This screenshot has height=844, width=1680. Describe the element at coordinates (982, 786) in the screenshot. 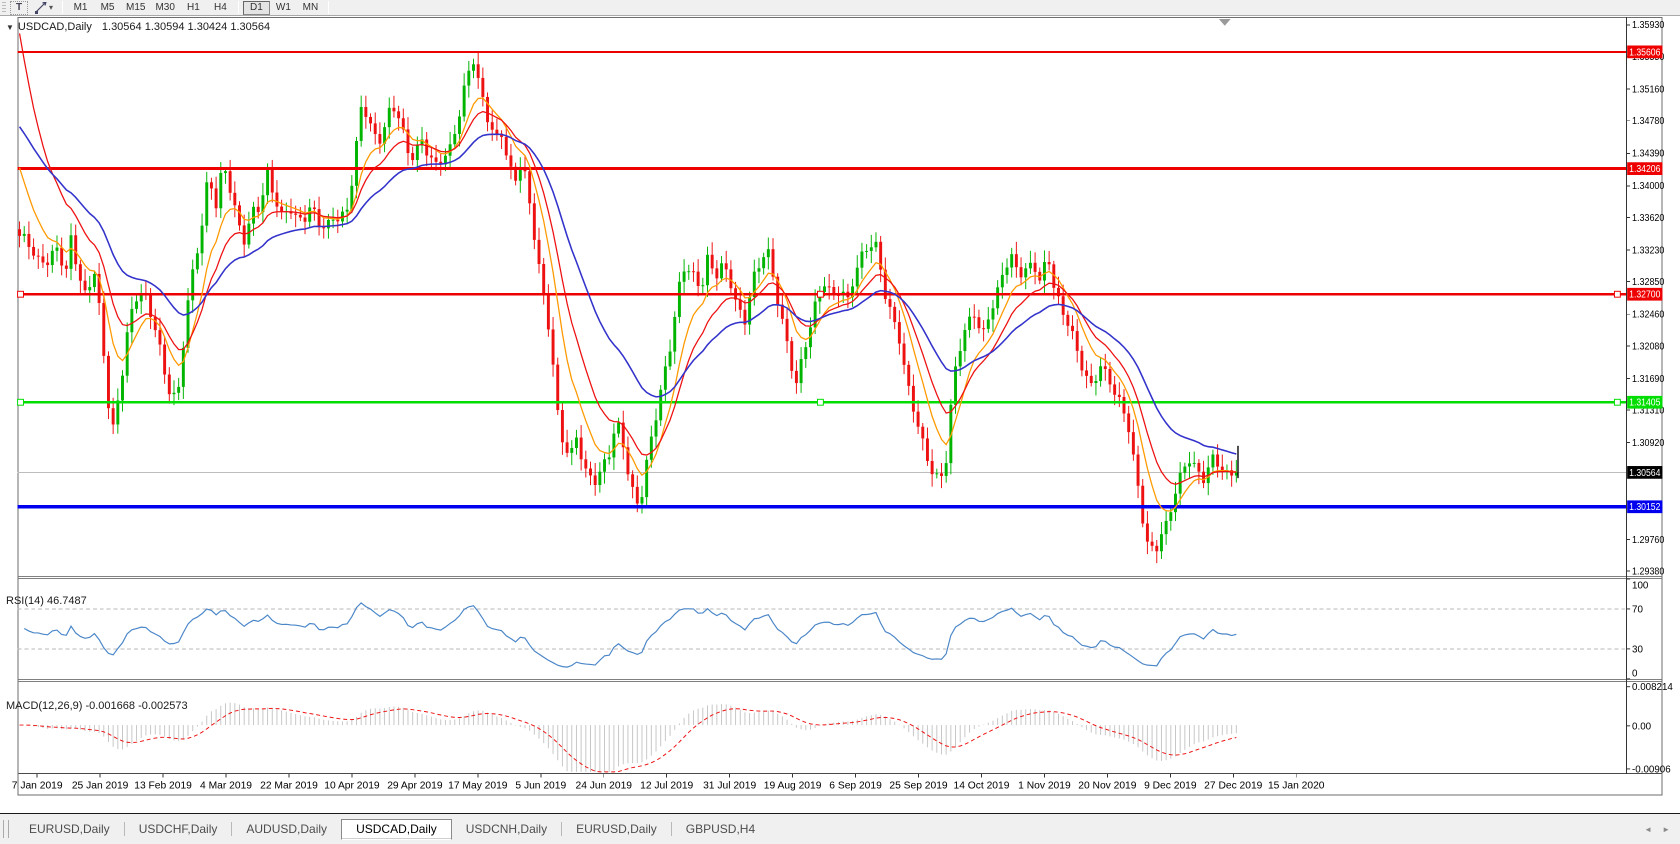

I see `date-label: 14 Oct 2019` at that location.